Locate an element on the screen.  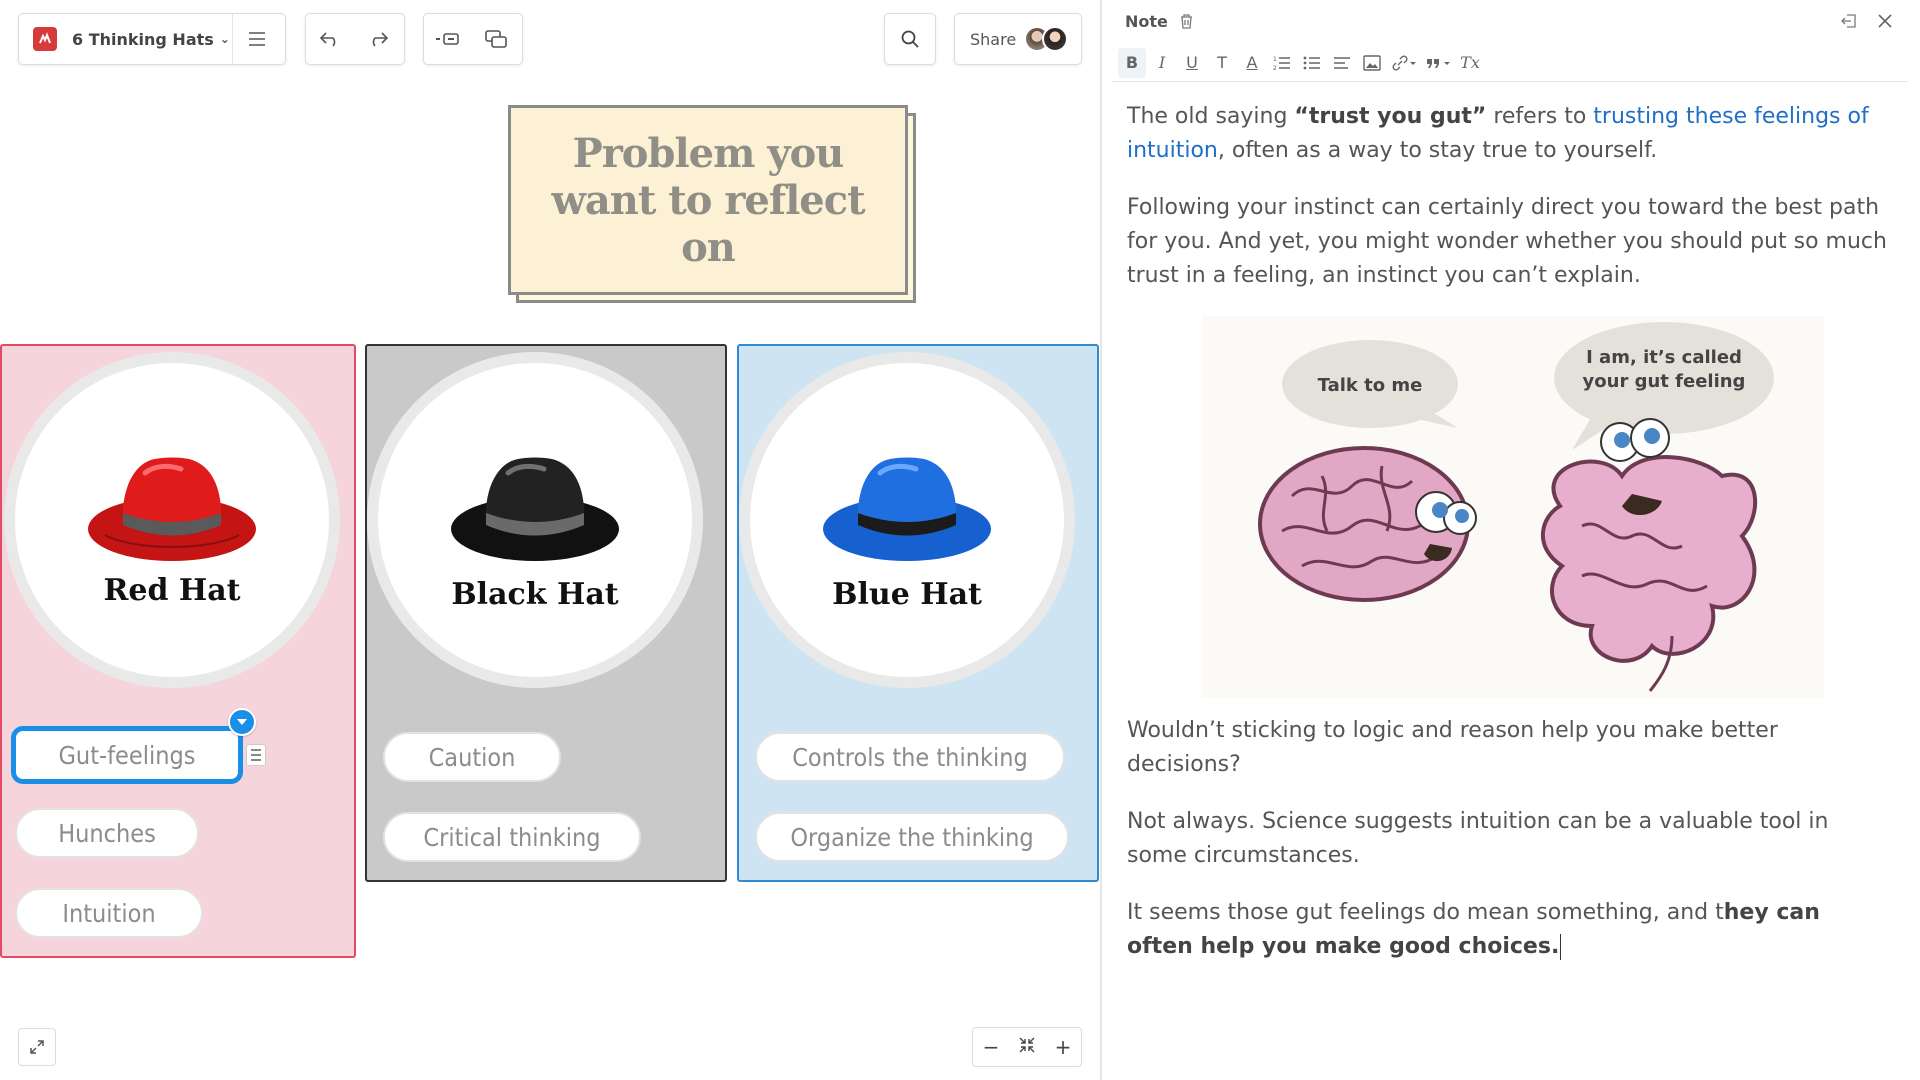
red-hat-column: Red Hat Gut-feelings Hunches Intuition is located at coordinates (178, 651).